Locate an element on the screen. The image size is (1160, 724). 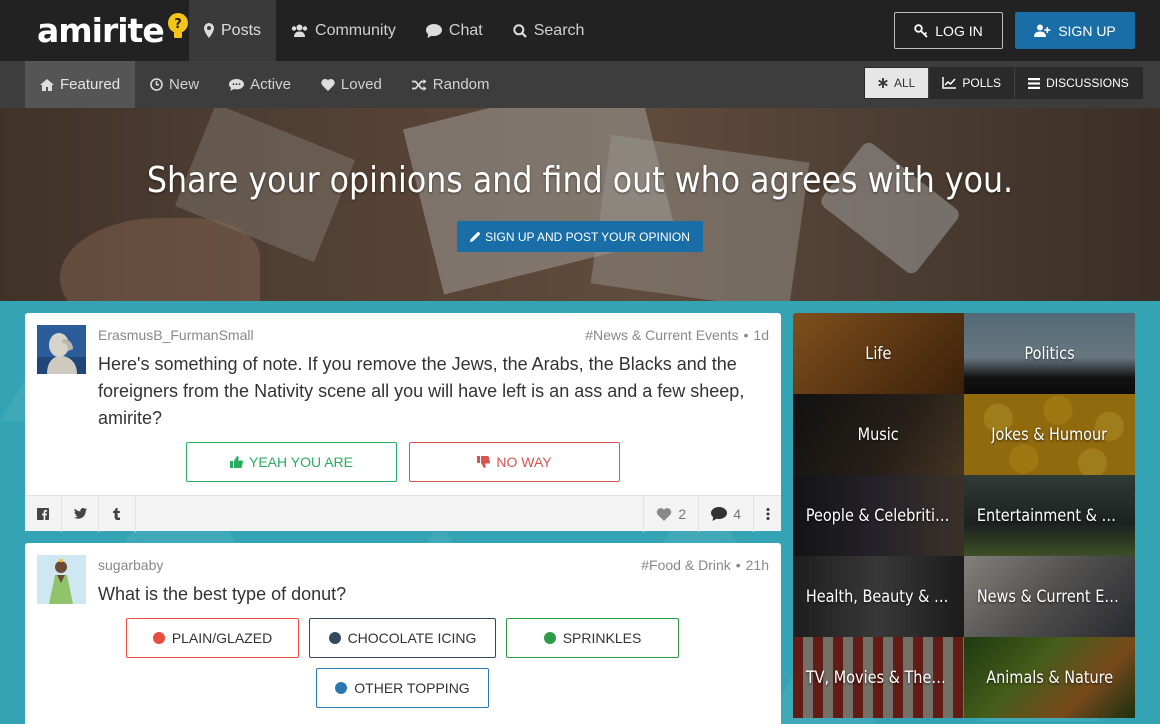
sort-active: Active is located at coordinates (260, 84).